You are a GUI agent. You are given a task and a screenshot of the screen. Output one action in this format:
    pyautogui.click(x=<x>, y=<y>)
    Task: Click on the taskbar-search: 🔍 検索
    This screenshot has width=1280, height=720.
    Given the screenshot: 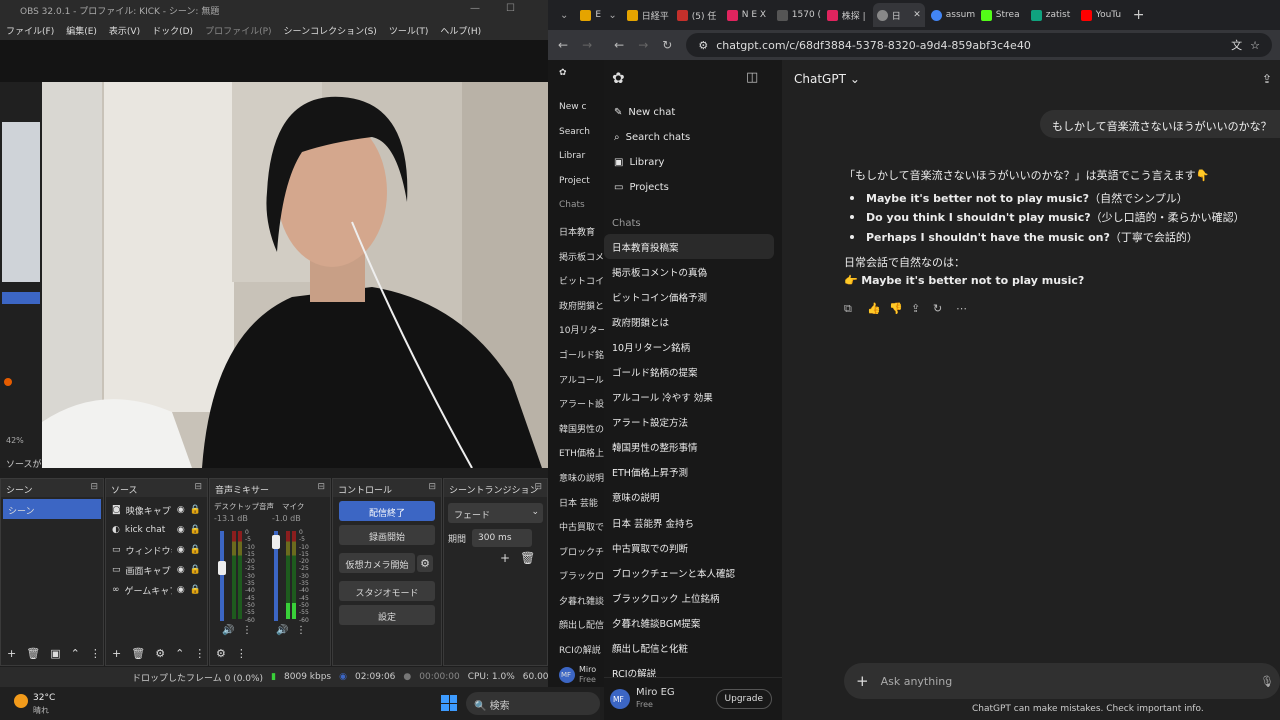 What is the action you would take?
    pyautogui.click(x=533, y=703)
    